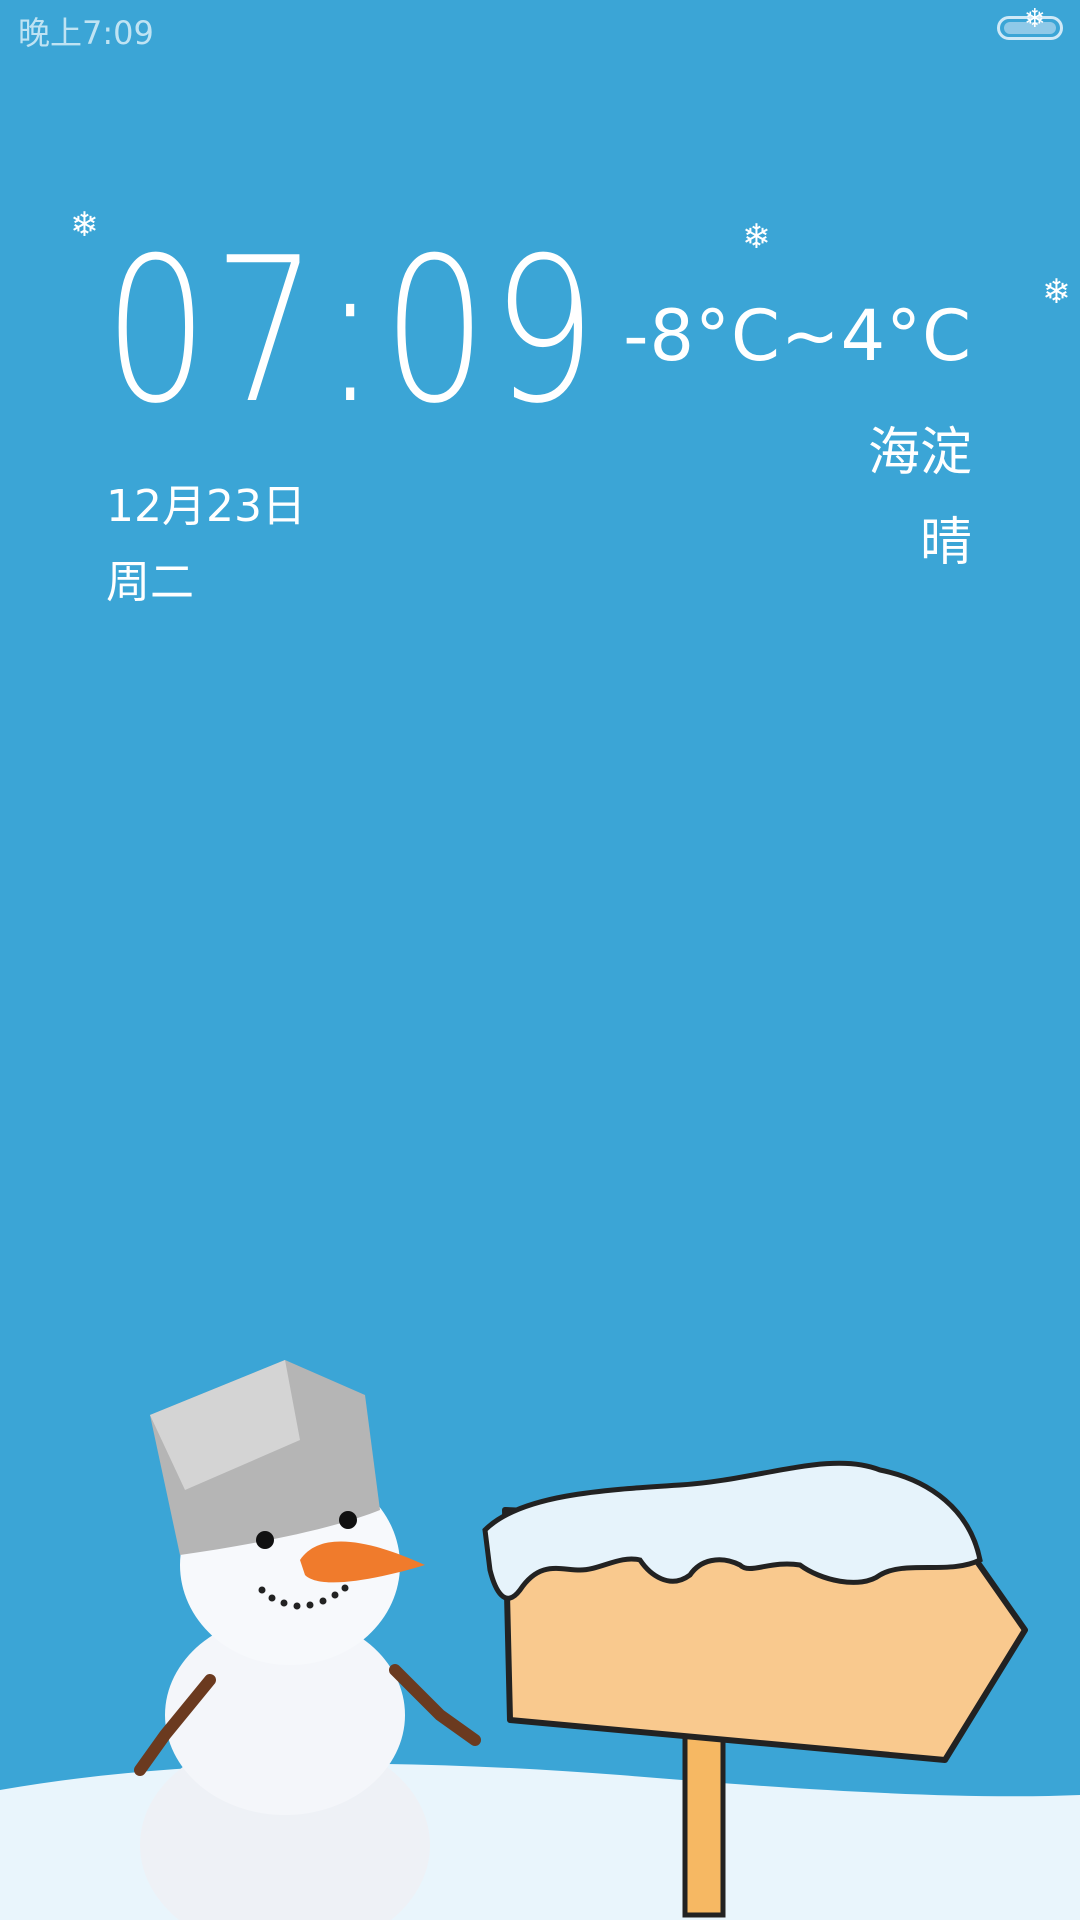 The image size is (1080, 1920). Describe the element at coordinates (206, 506) in the screenshot. I see `lockscreen-date: 12月23日` at that location.